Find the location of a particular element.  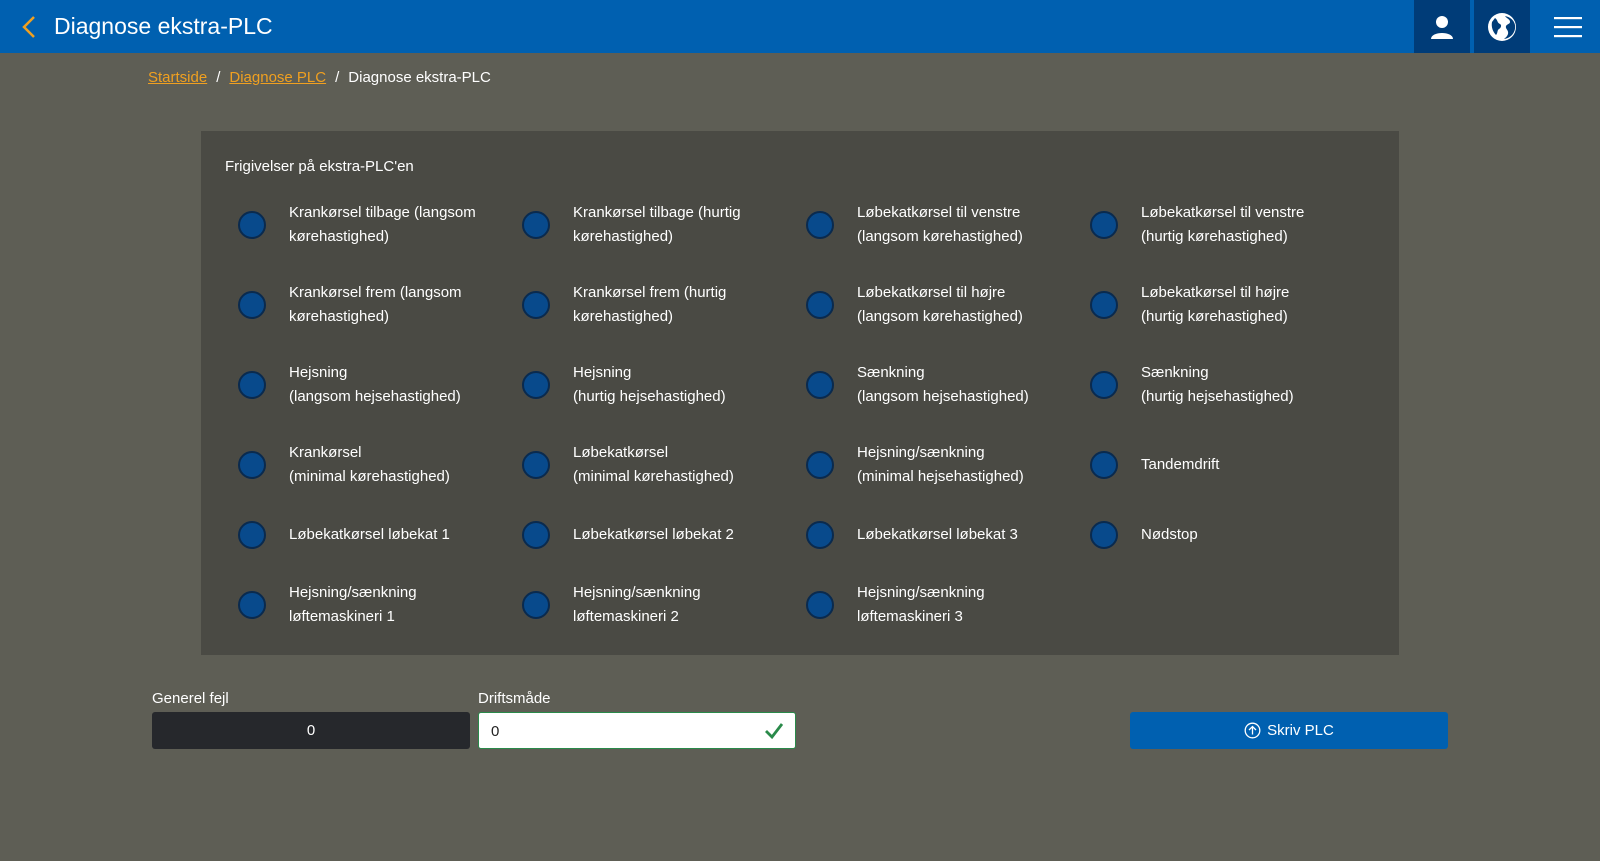

checkmark-icon is located at coordinates (774, 731).